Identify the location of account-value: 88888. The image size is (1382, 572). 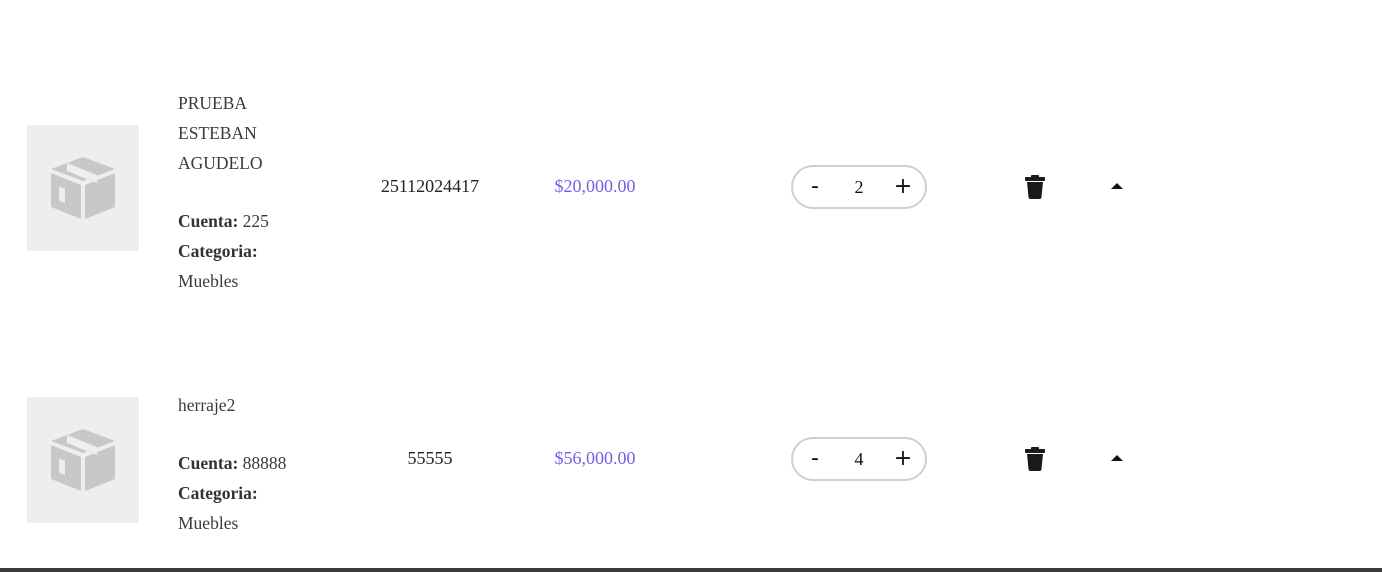
(264, 463).